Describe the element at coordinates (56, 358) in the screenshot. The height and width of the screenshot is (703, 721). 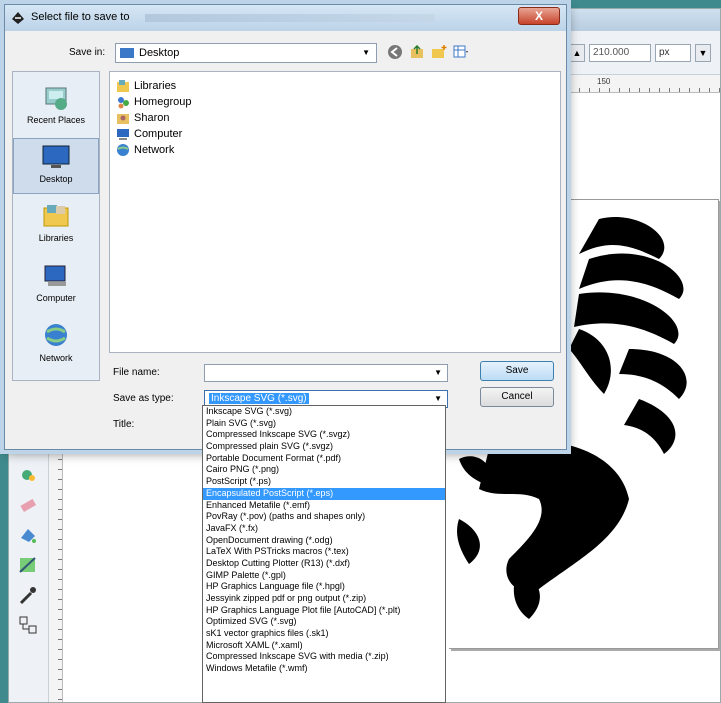
I see `place-label: Network` at that location.